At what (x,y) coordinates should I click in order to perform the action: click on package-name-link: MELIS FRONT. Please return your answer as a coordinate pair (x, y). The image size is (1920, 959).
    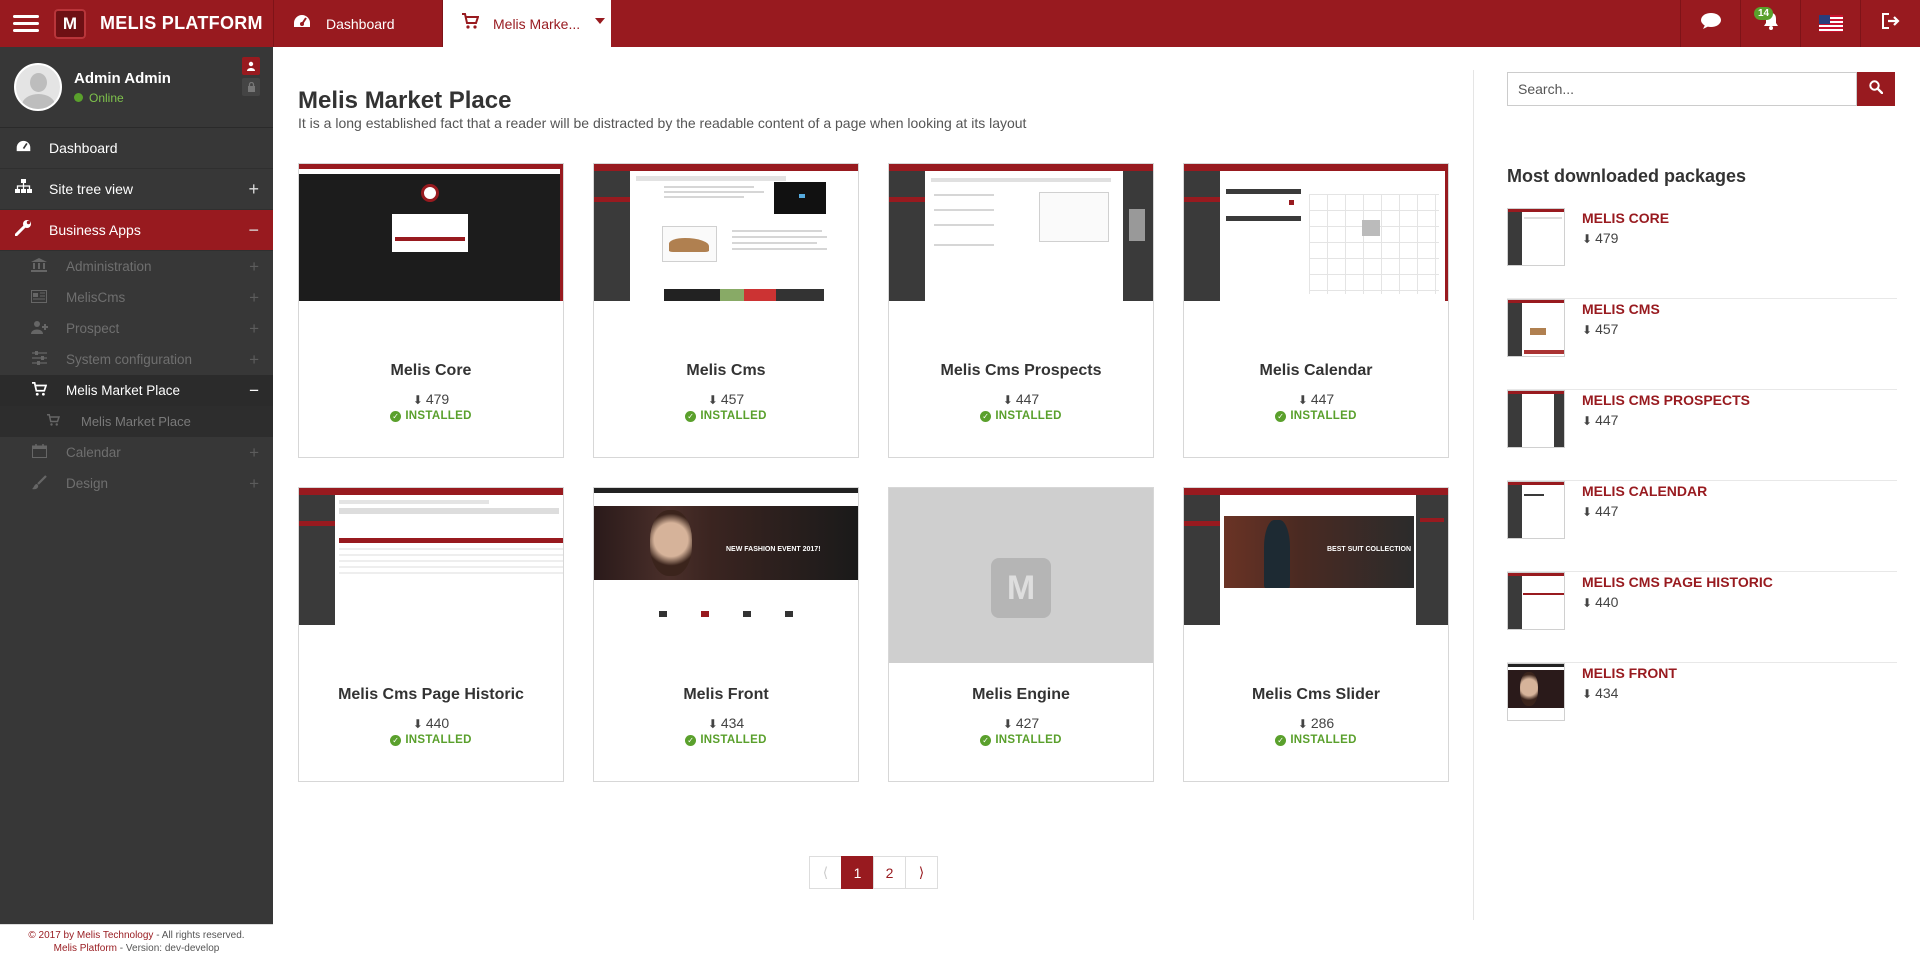
    Looking at the image, I should click on (1629, 673).